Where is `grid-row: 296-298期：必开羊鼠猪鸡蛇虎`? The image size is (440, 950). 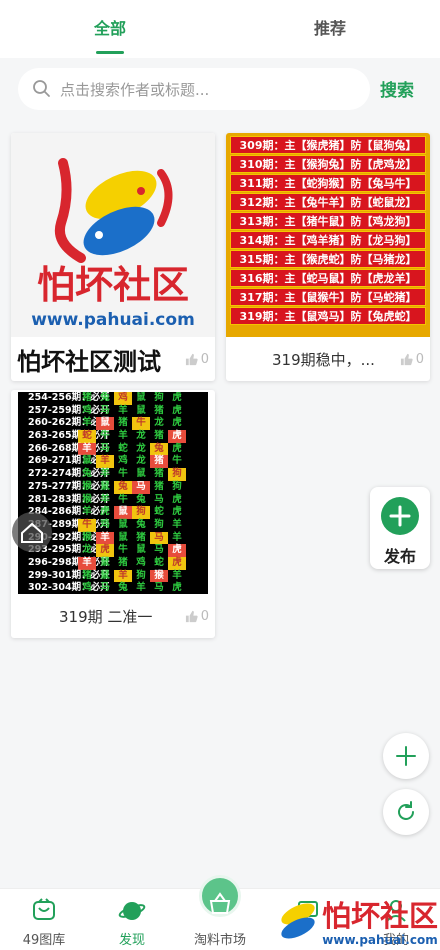 grid-row: 296-298期：必开羊鼠猪鸡蛇虎 is located at coordinates (113, 563).